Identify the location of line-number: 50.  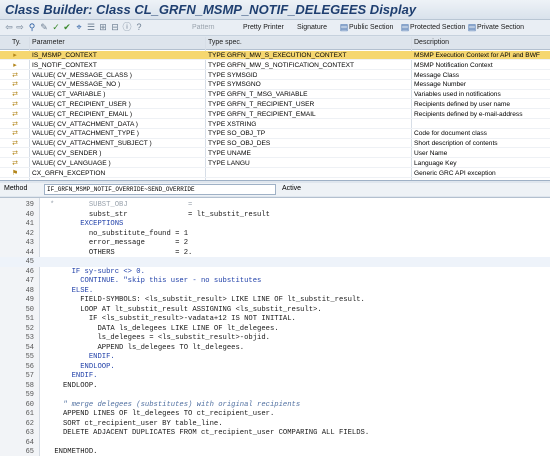
(29, 309).